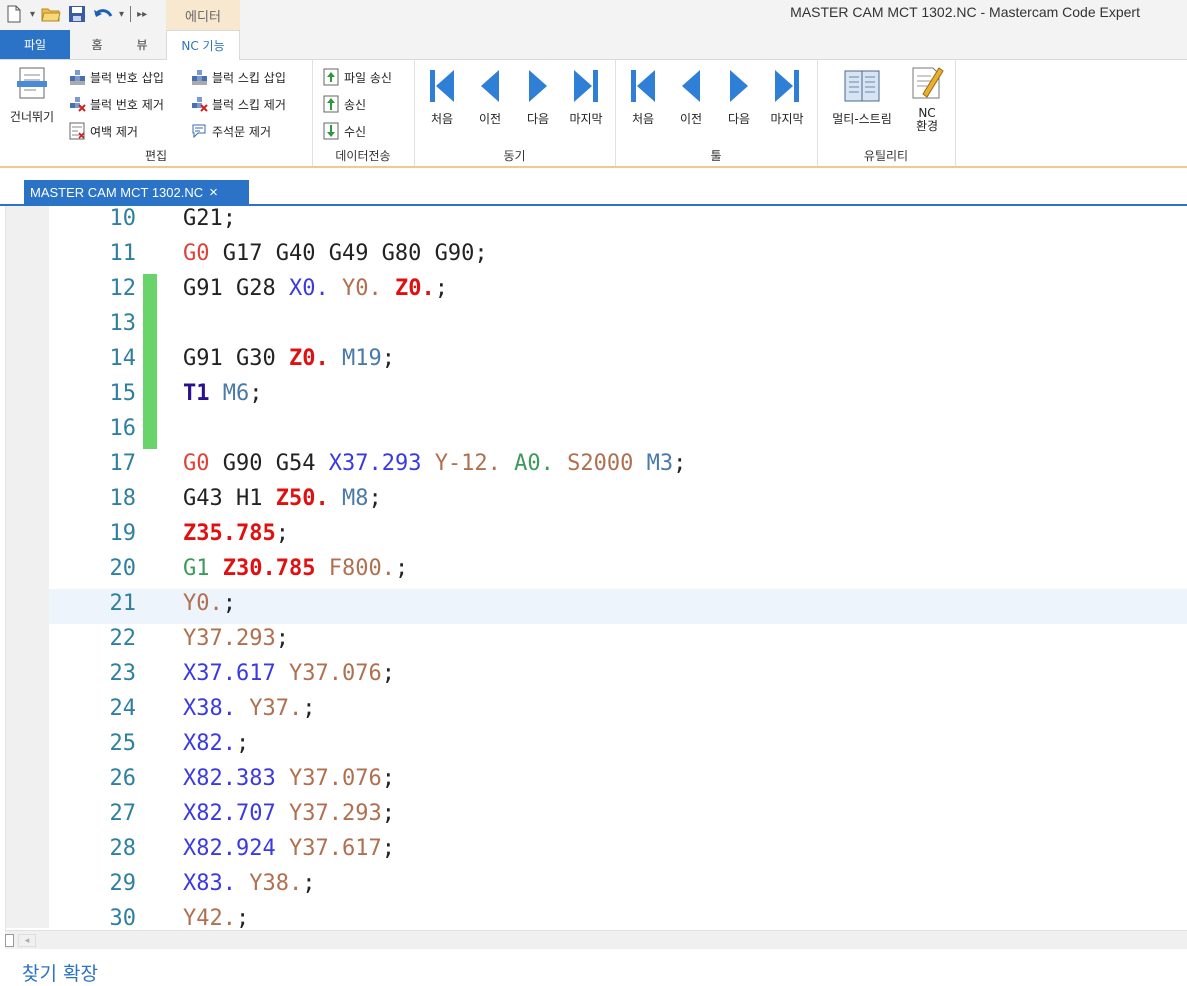 This screenshot has width=1187, height=986. What do you see at coordinates (276, 708) in the screenshot?
I see `code-token: Y37.` at bounding box center [276, 708].